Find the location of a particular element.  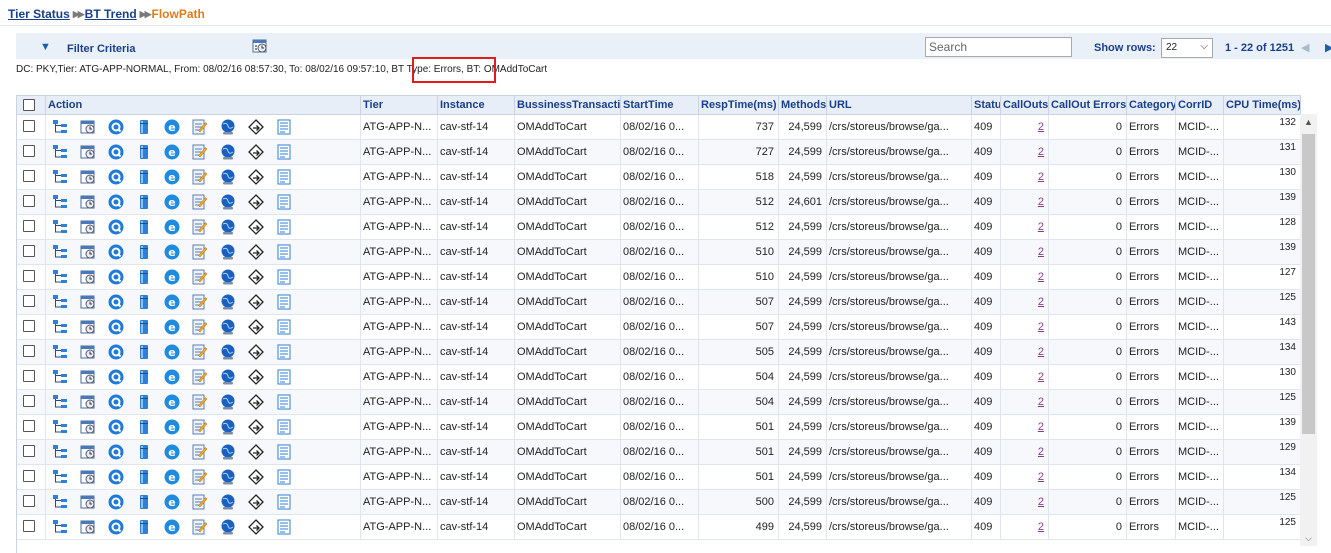

header-url: URL is located at coordinates (899, 105).